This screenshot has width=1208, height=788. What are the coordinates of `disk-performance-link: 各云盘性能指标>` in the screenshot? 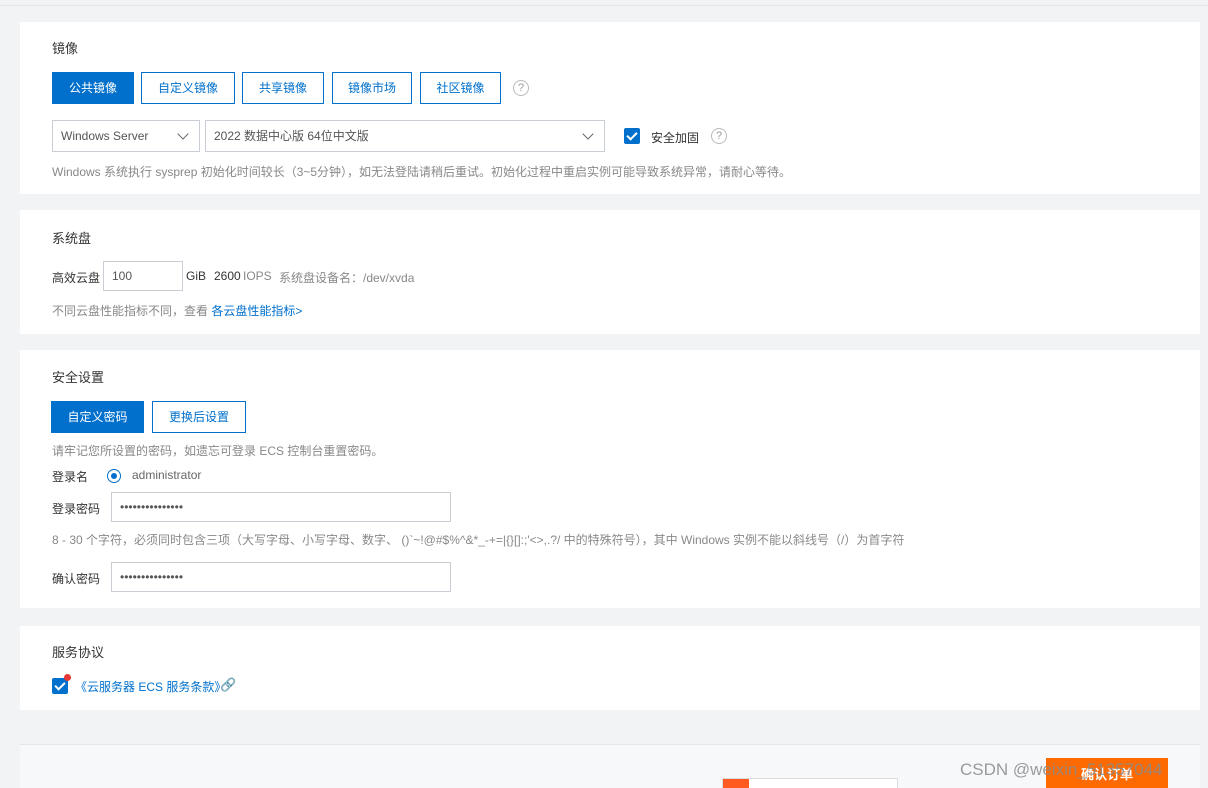 It's located at (256, 311).